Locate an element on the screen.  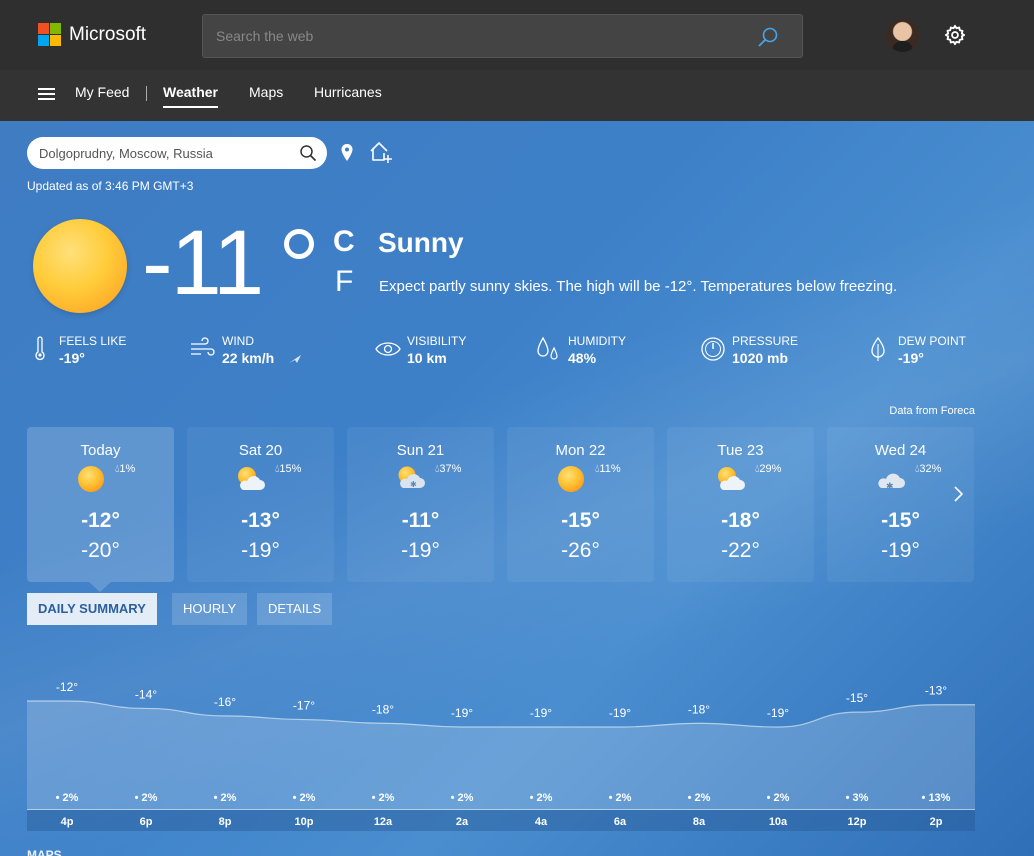
hour-time-label: 4p is located at coordinates (67, 822).